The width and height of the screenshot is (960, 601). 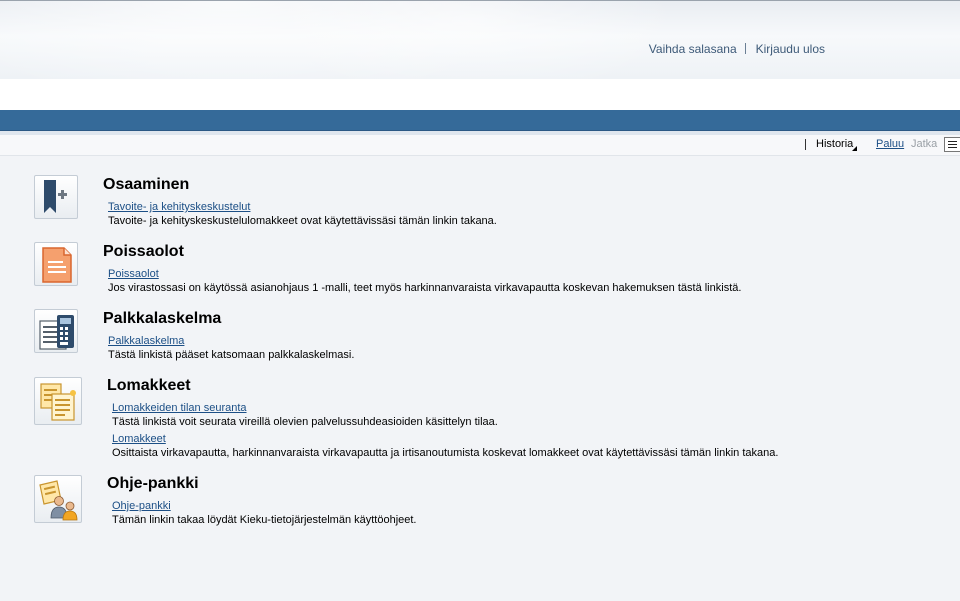 What do you see at coordinates (139, 439) in the screenshot?
I see `link-lomakkeet: Lomakkeet` at bounding box center [139, 439].